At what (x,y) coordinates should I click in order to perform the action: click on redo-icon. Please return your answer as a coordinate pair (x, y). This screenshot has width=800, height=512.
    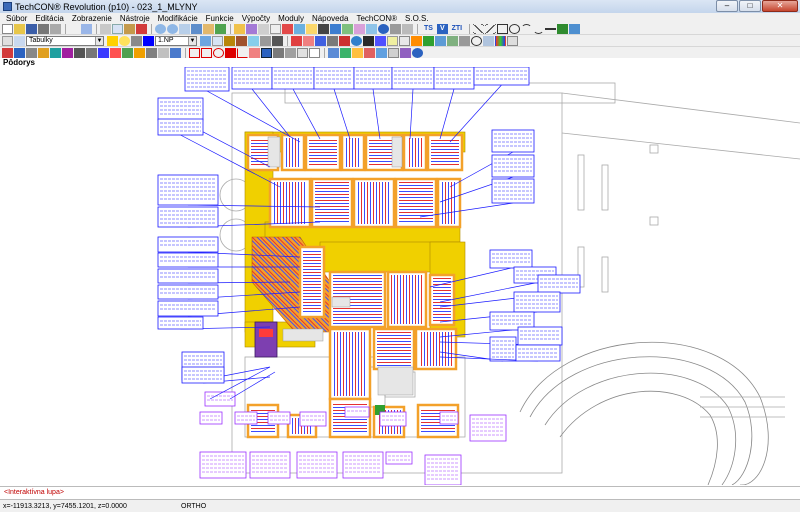
    Looking at the image, I should click on (86, 28).